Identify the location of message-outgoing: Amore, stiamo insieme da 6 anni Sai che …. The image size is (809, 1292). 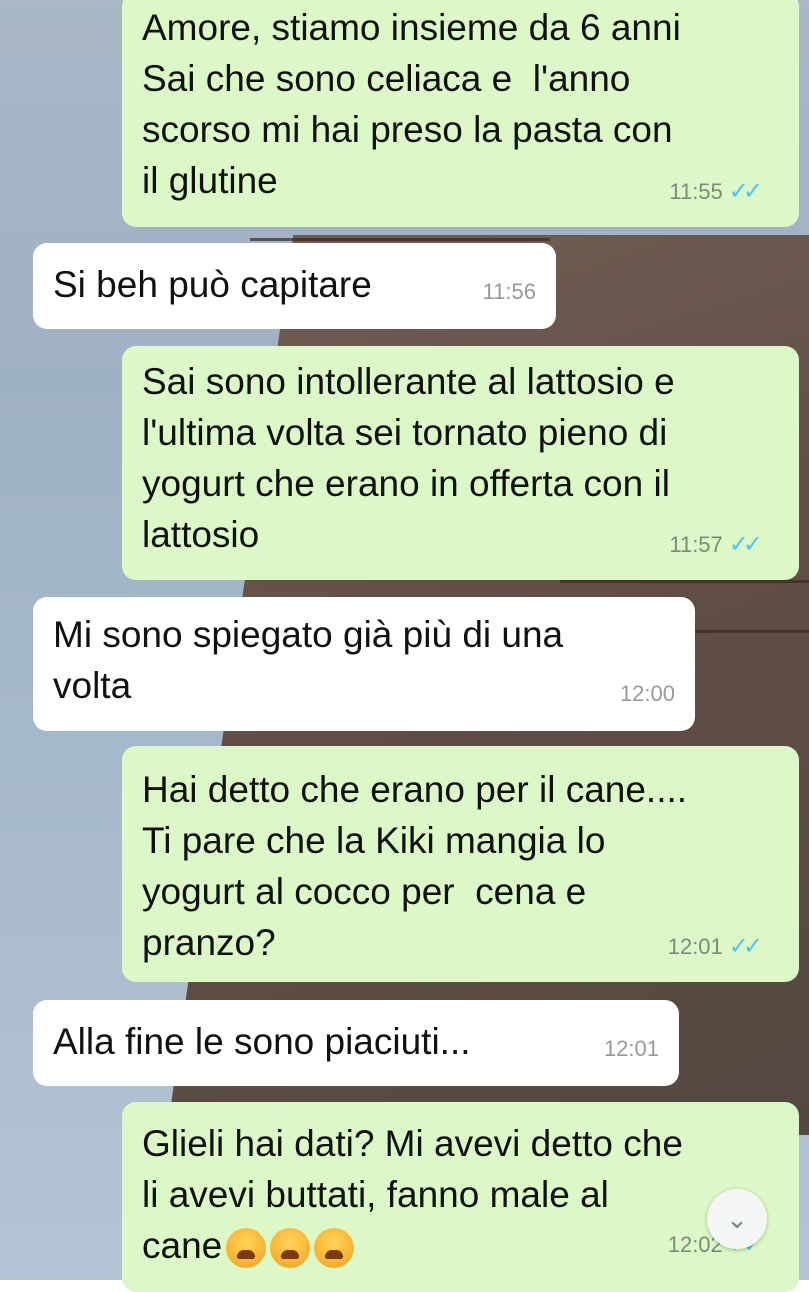
(460, 113).